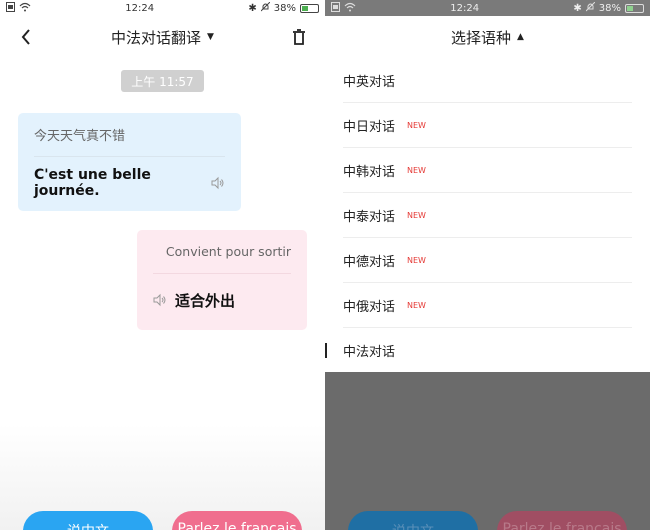 The width and height of the screenshot is (650, 530). What do you see at coordinates (369, 307) in the screenshot?
I see `language-option-label: 中俄对话` at bounding box center [369, 307].